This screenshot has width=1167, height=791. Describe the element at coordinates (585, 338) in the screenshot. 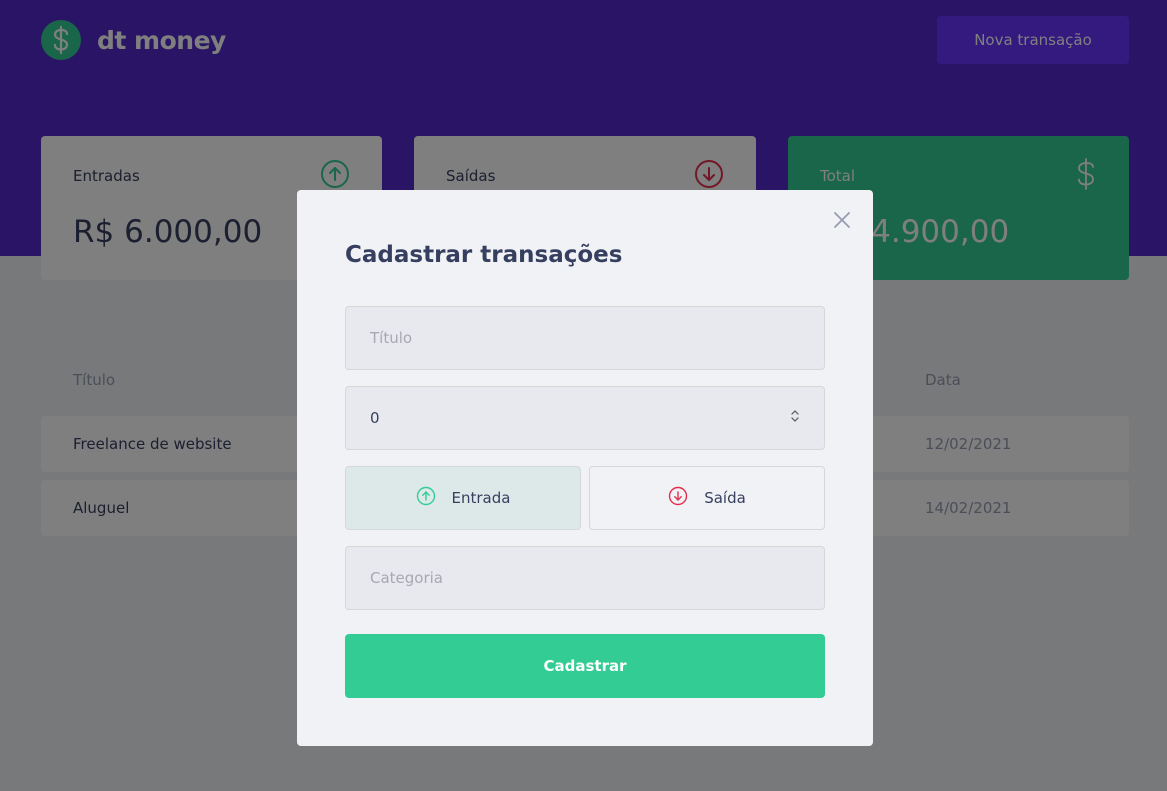

I see `title-input: Título` at that location.